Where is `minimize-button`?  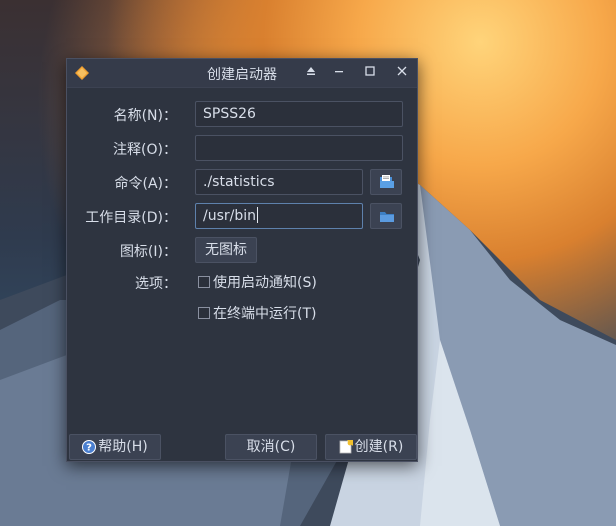
minimize-button is located at coordinates (339, 73).